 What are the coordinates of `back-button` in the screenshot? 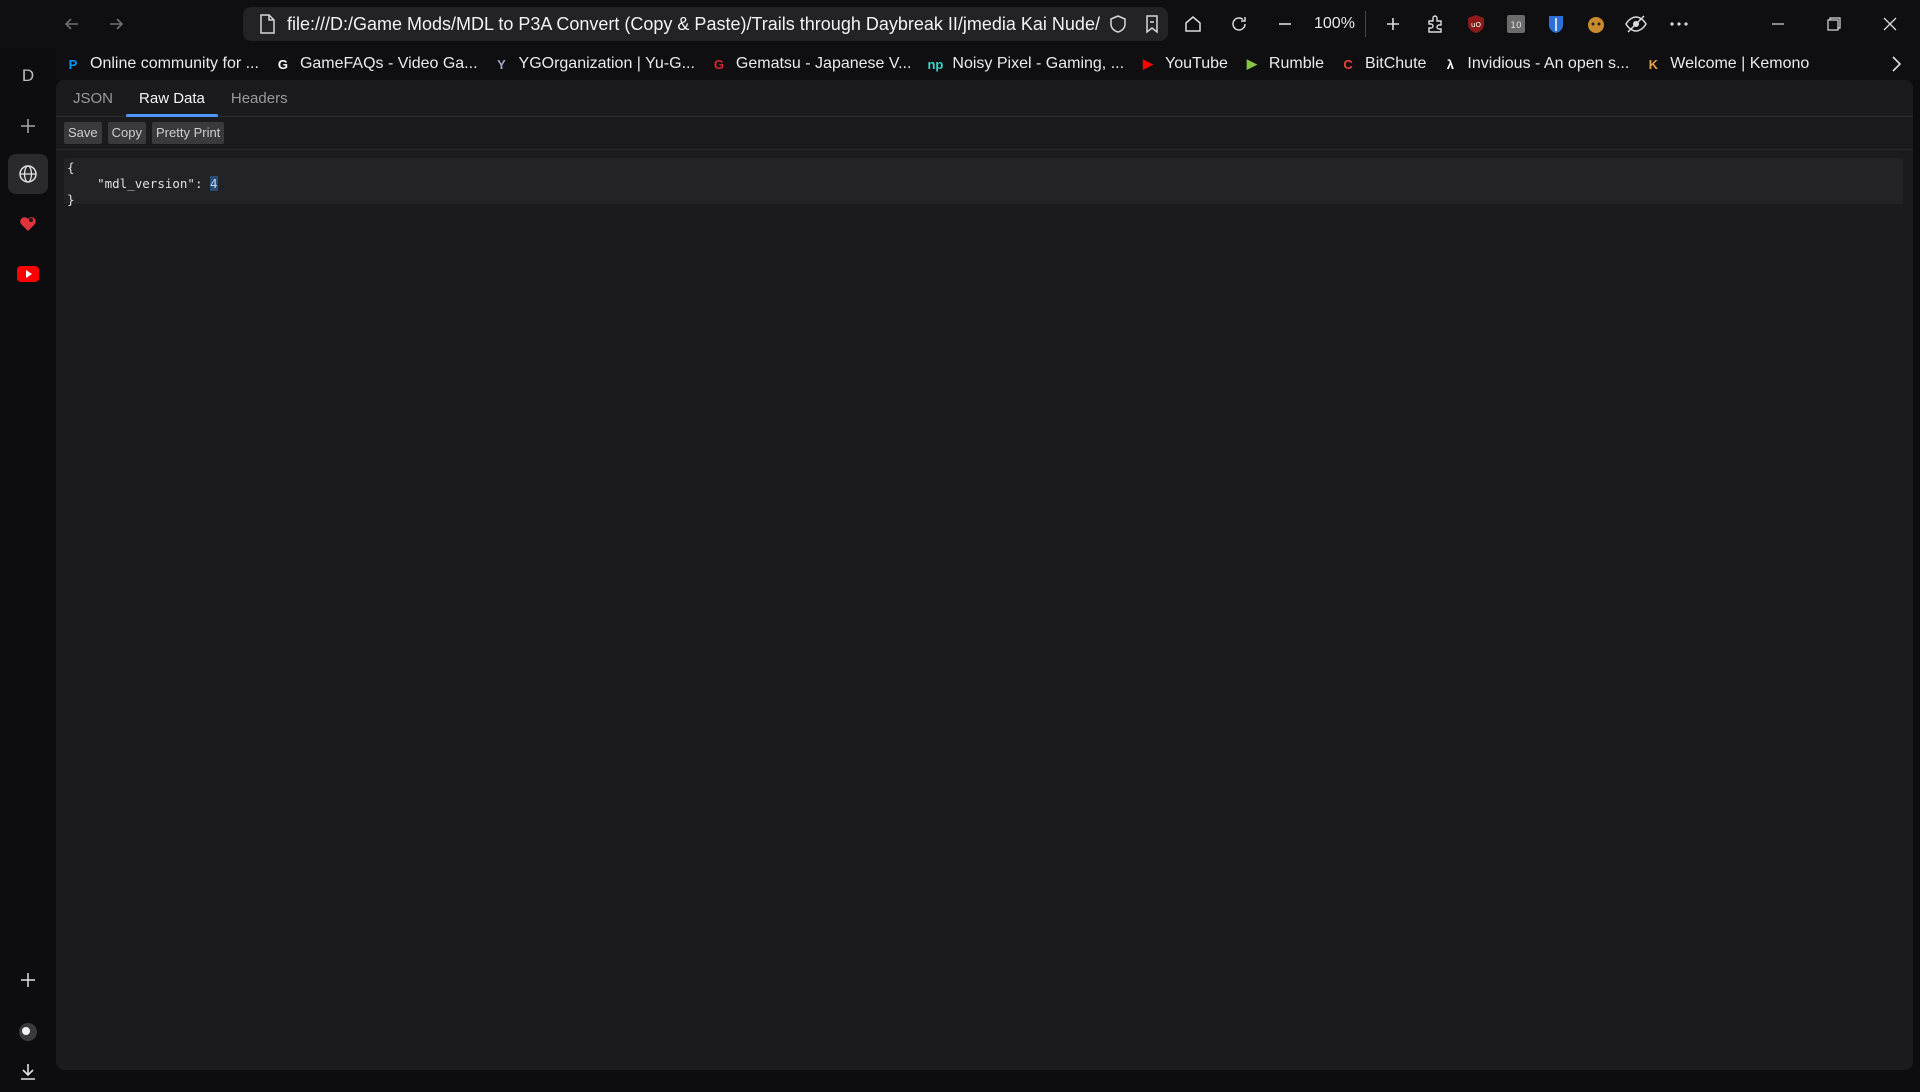 It's located at (72, 24).